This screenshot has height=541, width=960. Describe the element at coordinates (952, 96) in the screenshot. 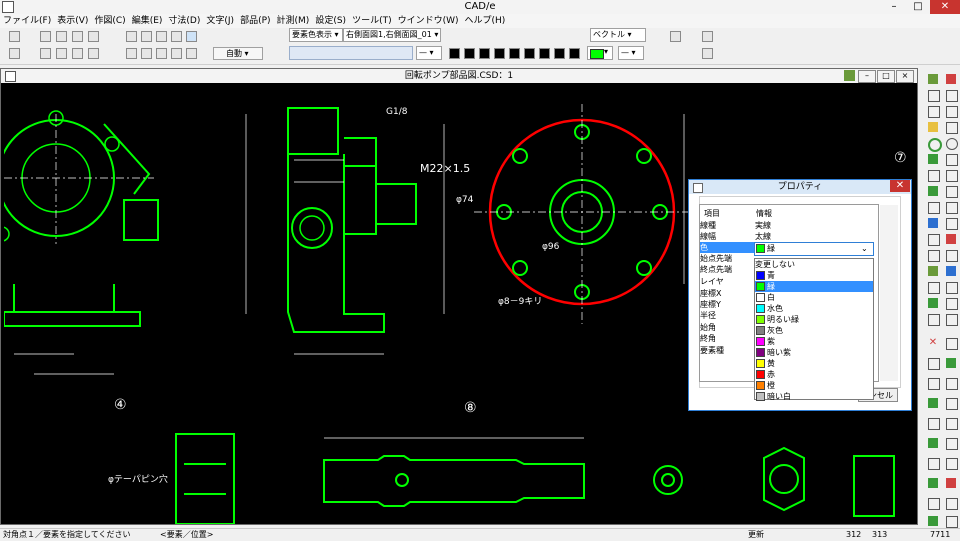

I see `rect-tool-icon` at that location.